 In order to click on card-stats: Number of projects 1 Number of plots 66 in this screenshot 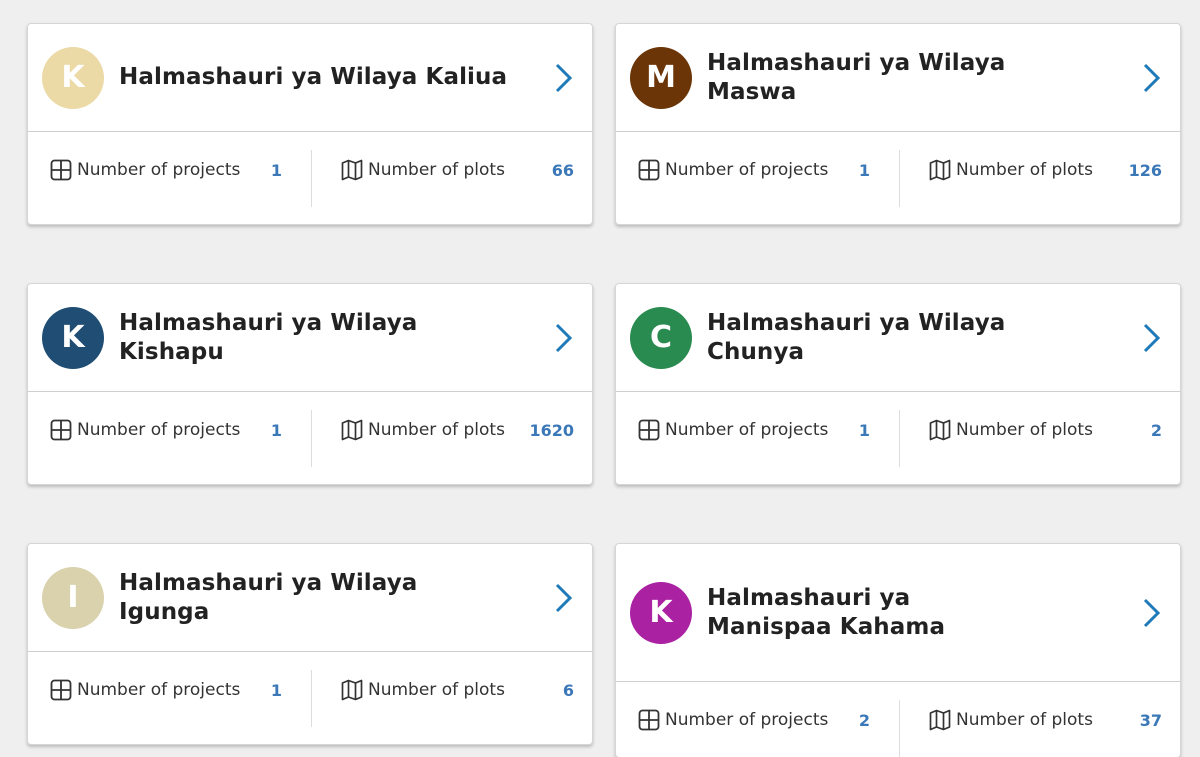, I will do `click(310, 178)`.